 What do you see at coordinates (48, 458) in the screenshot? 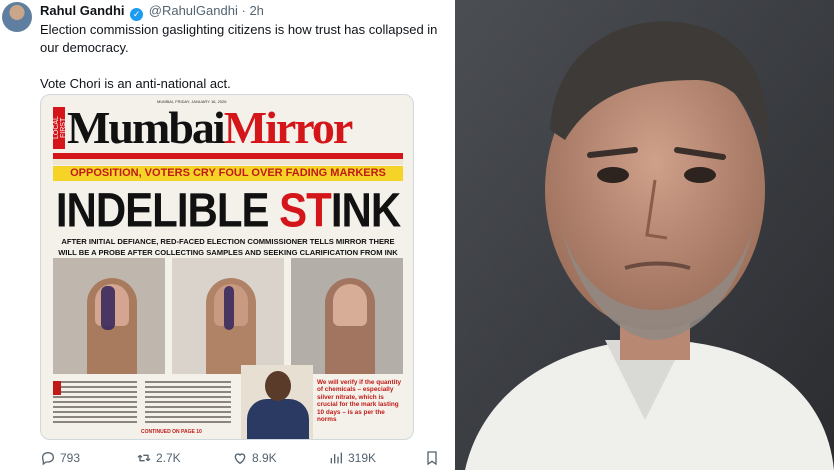
I see `reply-icon` at bounding box center [48, 458].